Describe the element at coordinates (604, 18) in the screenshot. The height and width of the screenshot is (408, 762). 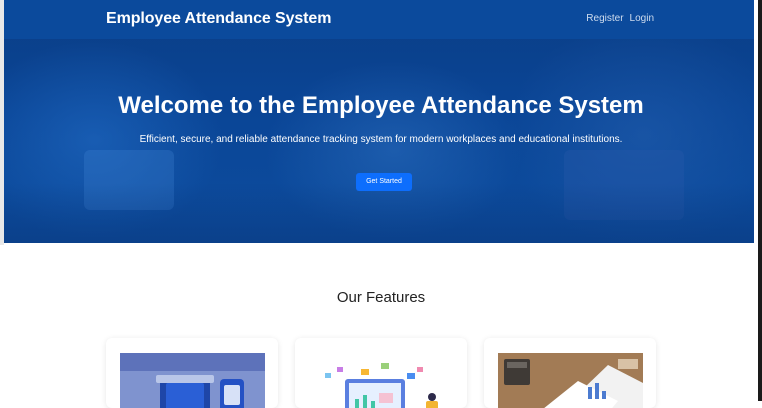
I see `register-link: Register` at that location.